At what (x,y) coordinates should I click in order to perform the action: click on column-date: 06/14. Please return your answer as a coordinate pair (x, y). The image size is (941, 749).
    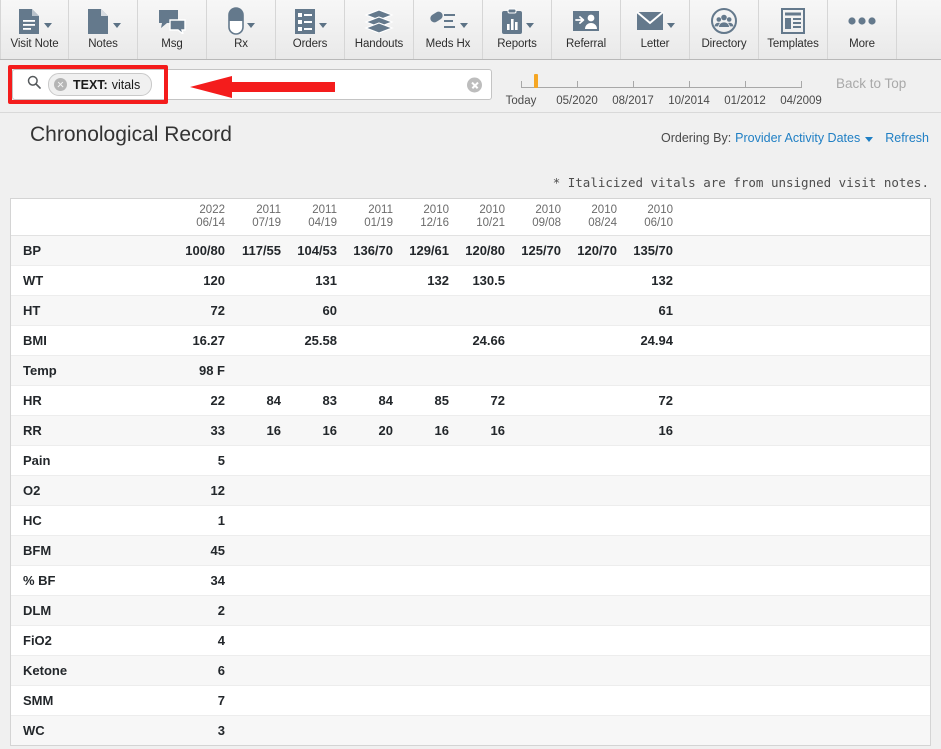
    Looking at the image, I should click on (210, 222).